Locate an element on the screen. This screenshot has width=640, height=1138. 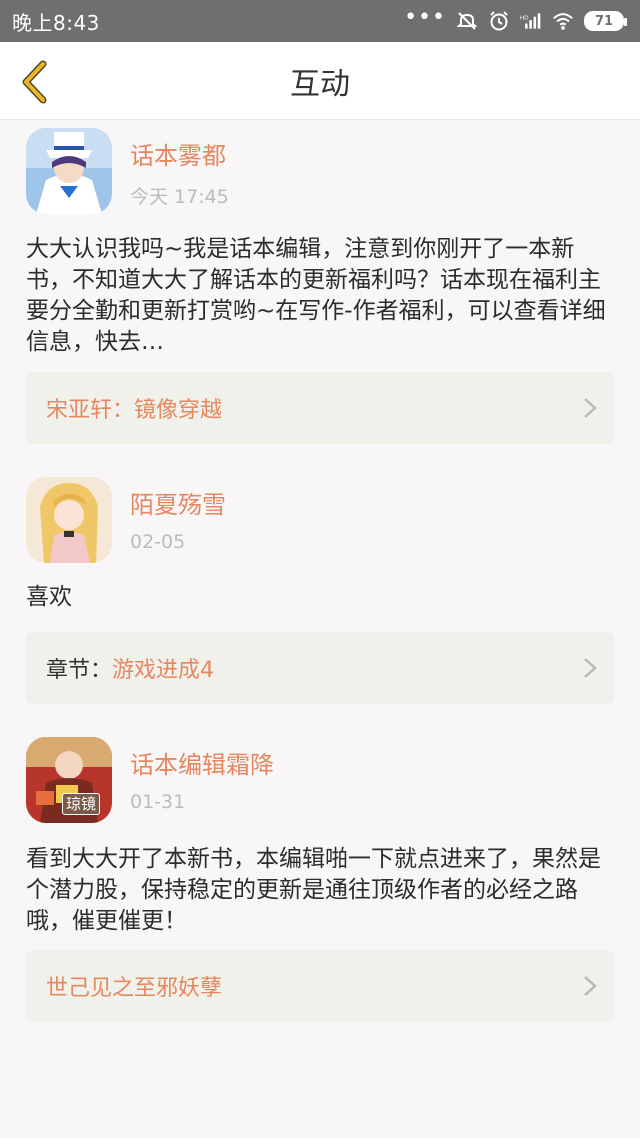
sender-name: 话本雾都 is located at coordinates (178, 153).